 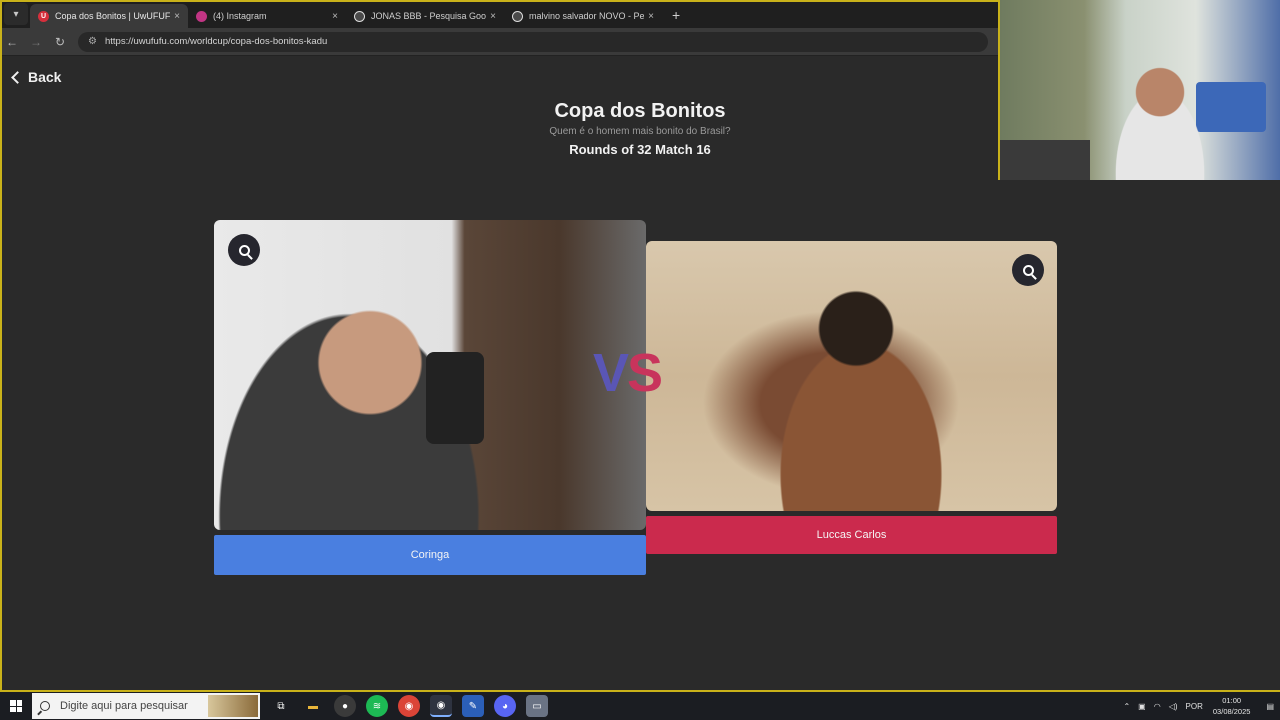 What do you see at coordinates (1160, 119) in the screenshot?
I see `webcam-streamer` at bounding box center [1160, 119].